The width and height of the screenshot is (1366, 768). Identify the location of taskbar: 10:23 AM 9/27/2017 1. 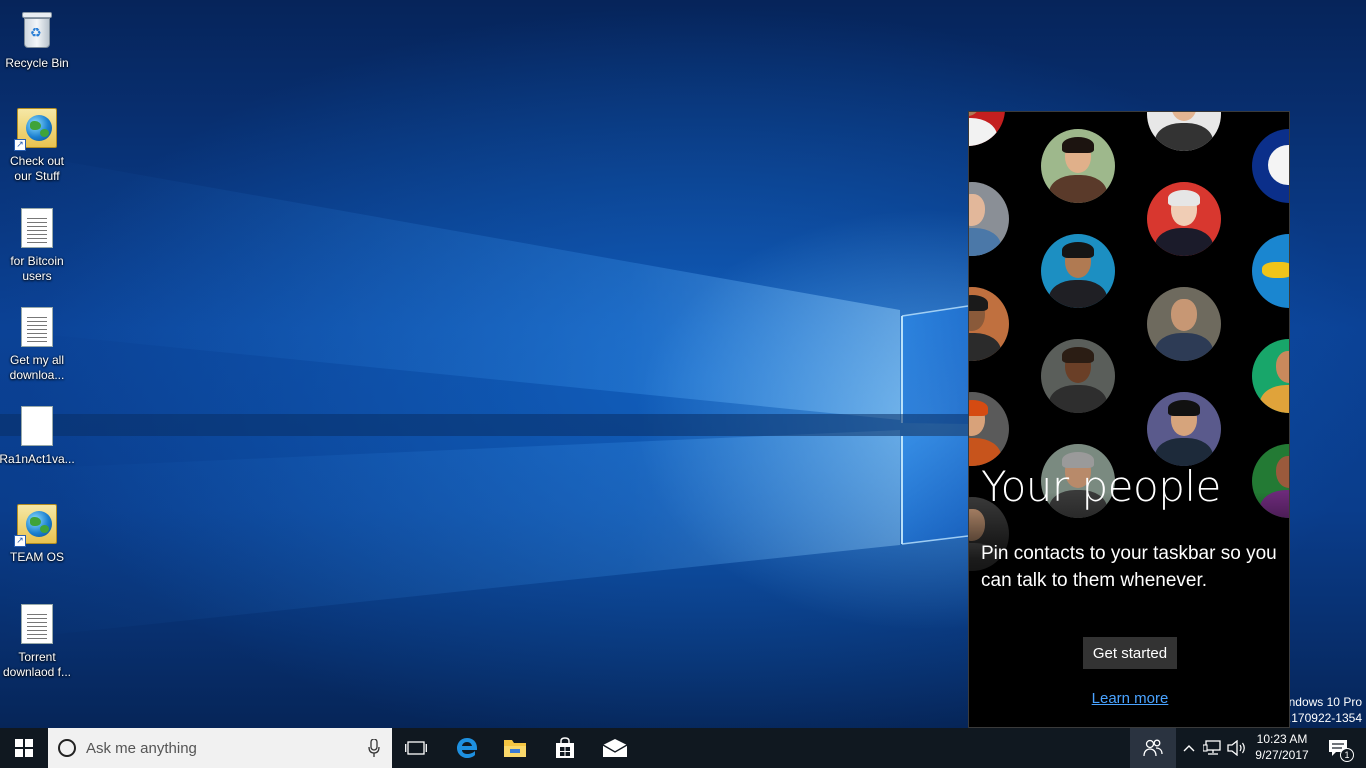
(683, 748).